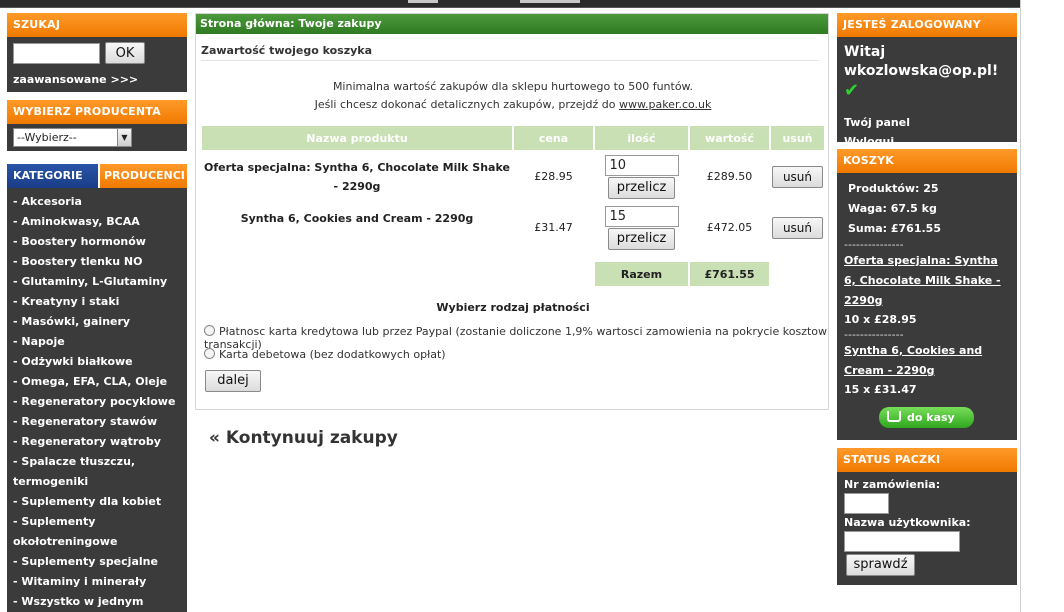  What do you see at coordinates (97, 202) in the screenshot?
I see `category-item: - Akcesoria` at bounding box center [97, 202].